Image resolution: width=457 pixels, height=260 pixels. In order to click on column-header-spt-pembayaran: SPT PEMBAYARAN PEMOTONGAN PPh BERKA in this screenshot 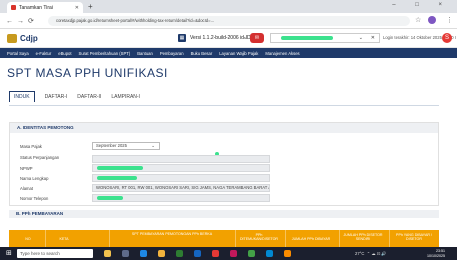, I will do `click(172, 234)`.